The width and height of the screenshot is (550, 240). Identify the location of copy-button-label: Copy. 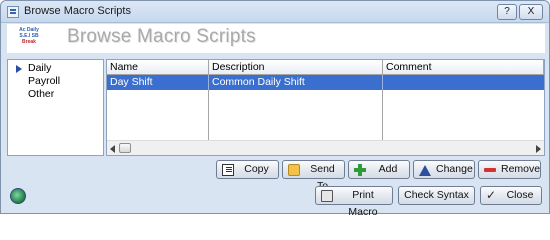
(256, 169).